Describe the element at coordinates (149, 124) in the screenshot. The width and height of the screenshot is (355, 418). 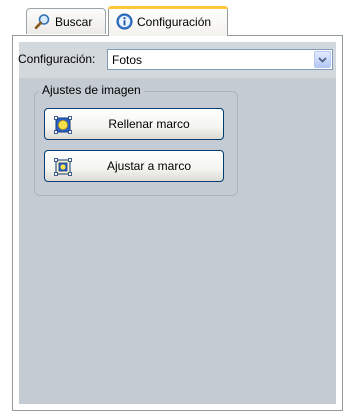
I see `fill-frame-label: Rellenar marco` at that location.